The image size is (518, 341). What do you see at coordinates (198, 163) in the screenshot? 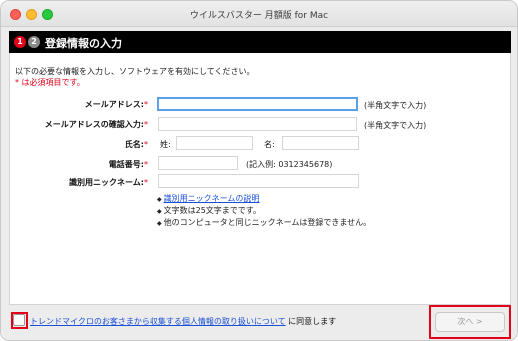
I see `phone-input` at bounding box center [198, 163].